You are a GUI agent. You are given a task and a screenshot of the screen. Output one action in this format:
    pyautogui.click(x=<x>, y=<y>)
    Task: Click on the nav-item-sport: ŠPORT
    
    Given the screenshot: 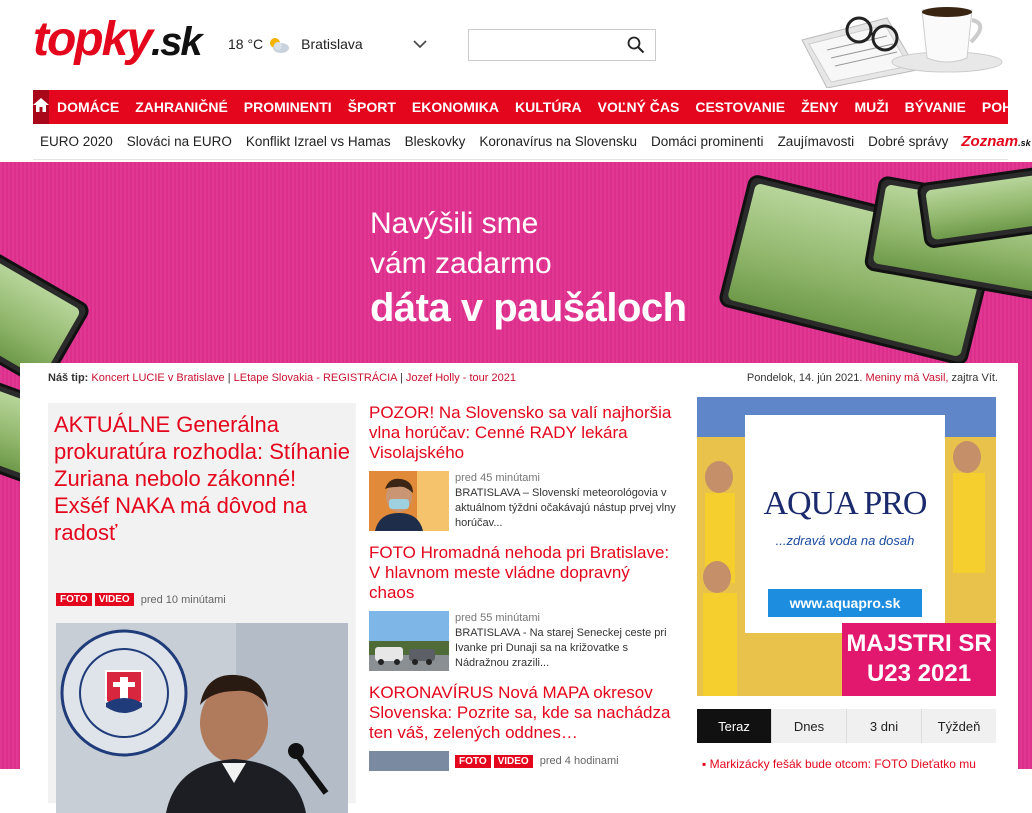 What is the action you would take?
    pyautogui.click(x=372, y=107)
    